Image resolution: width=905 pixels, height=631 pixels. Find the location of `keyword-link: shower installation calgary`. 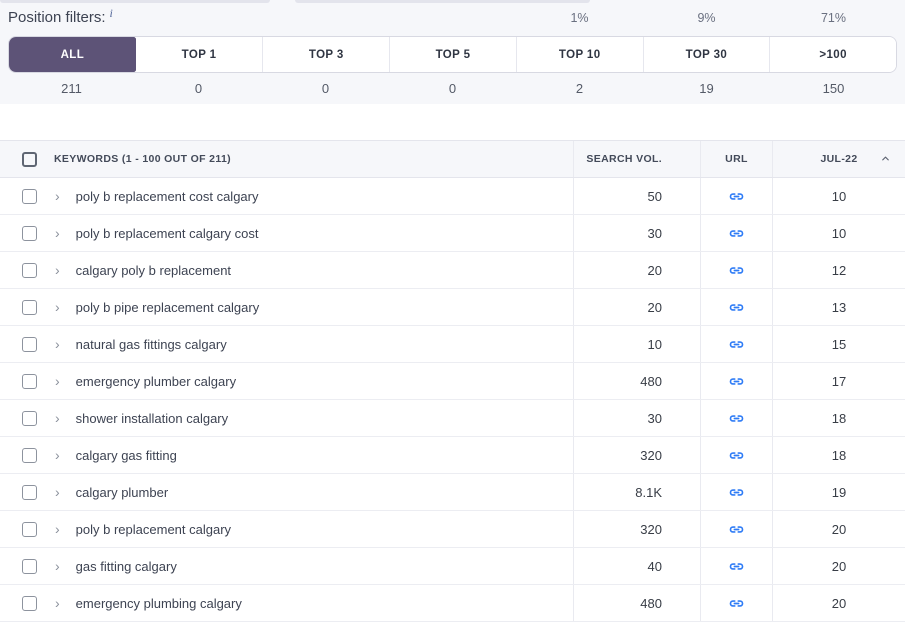

keyword-link: shower installation calgary is located at coordinates (152, 418).